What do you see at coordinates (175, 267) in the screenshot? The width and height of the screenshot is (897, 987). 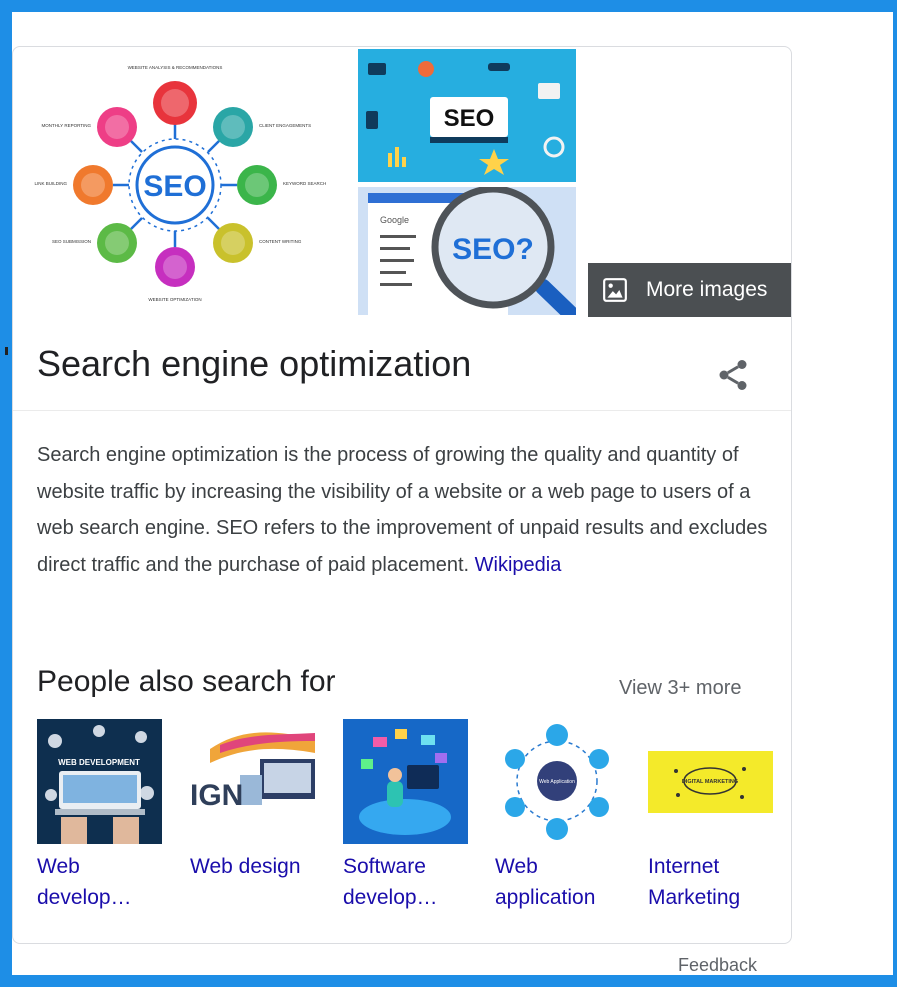 I see `node-website-optimization` at bounding box center [175, 267].